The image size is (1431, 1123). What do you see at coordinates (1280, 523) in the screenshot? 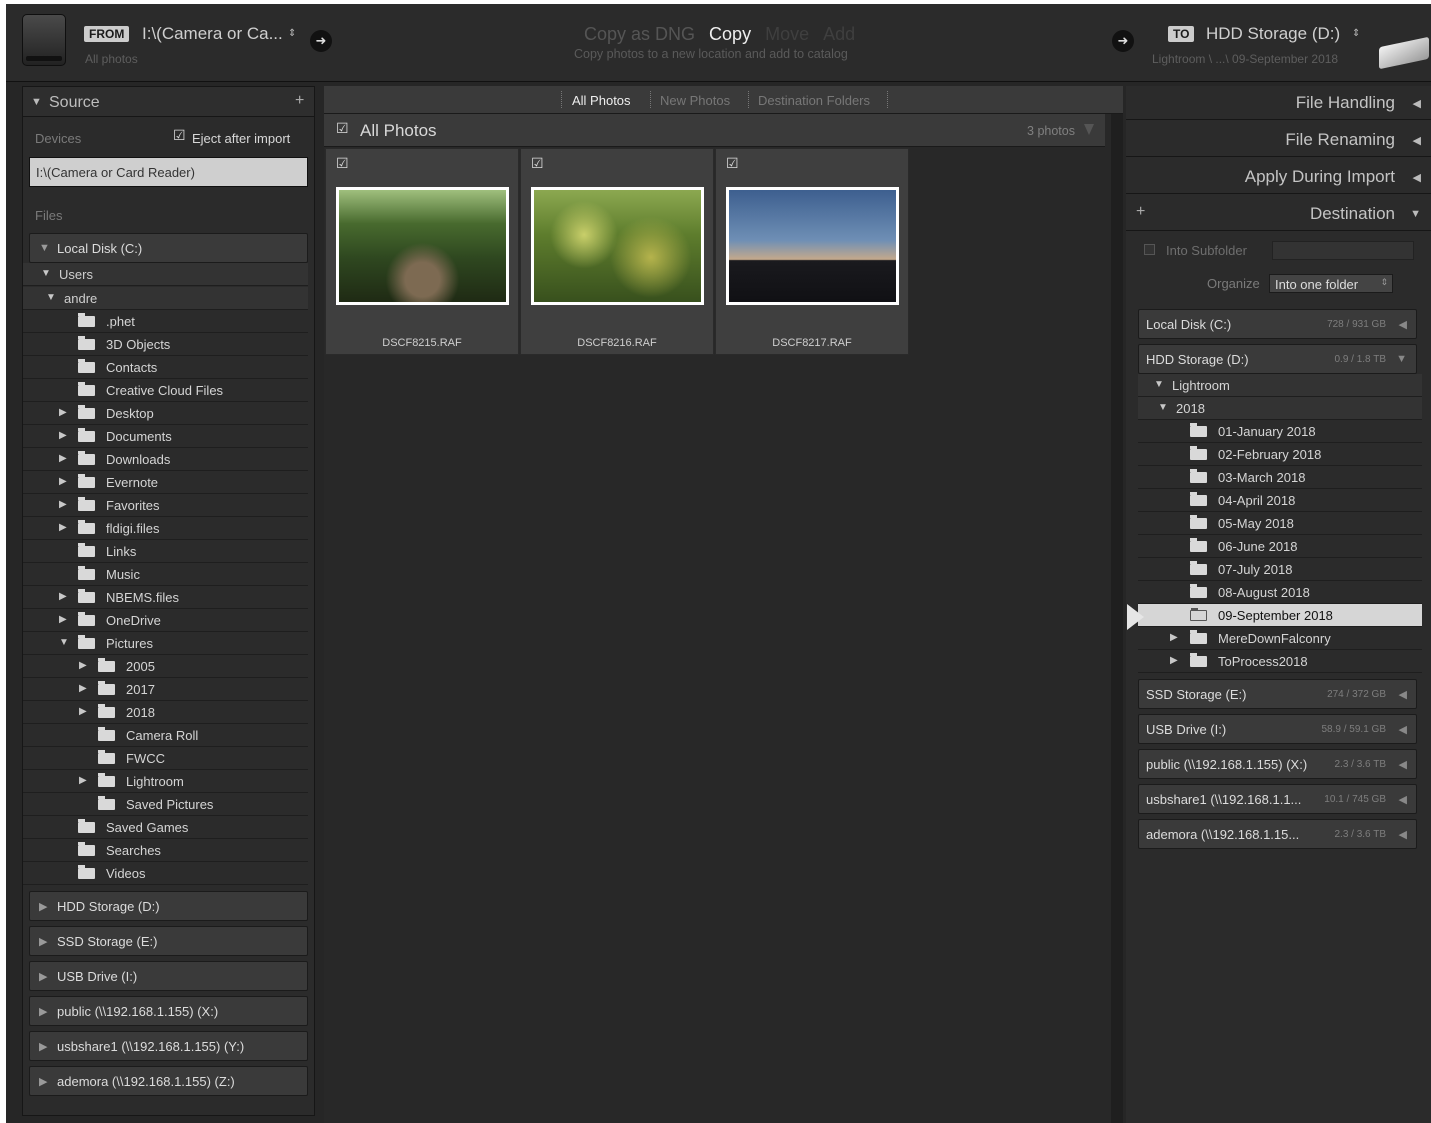
I see `dest-folder-row: 05-May 2018` at bounding box center [1280, 523].